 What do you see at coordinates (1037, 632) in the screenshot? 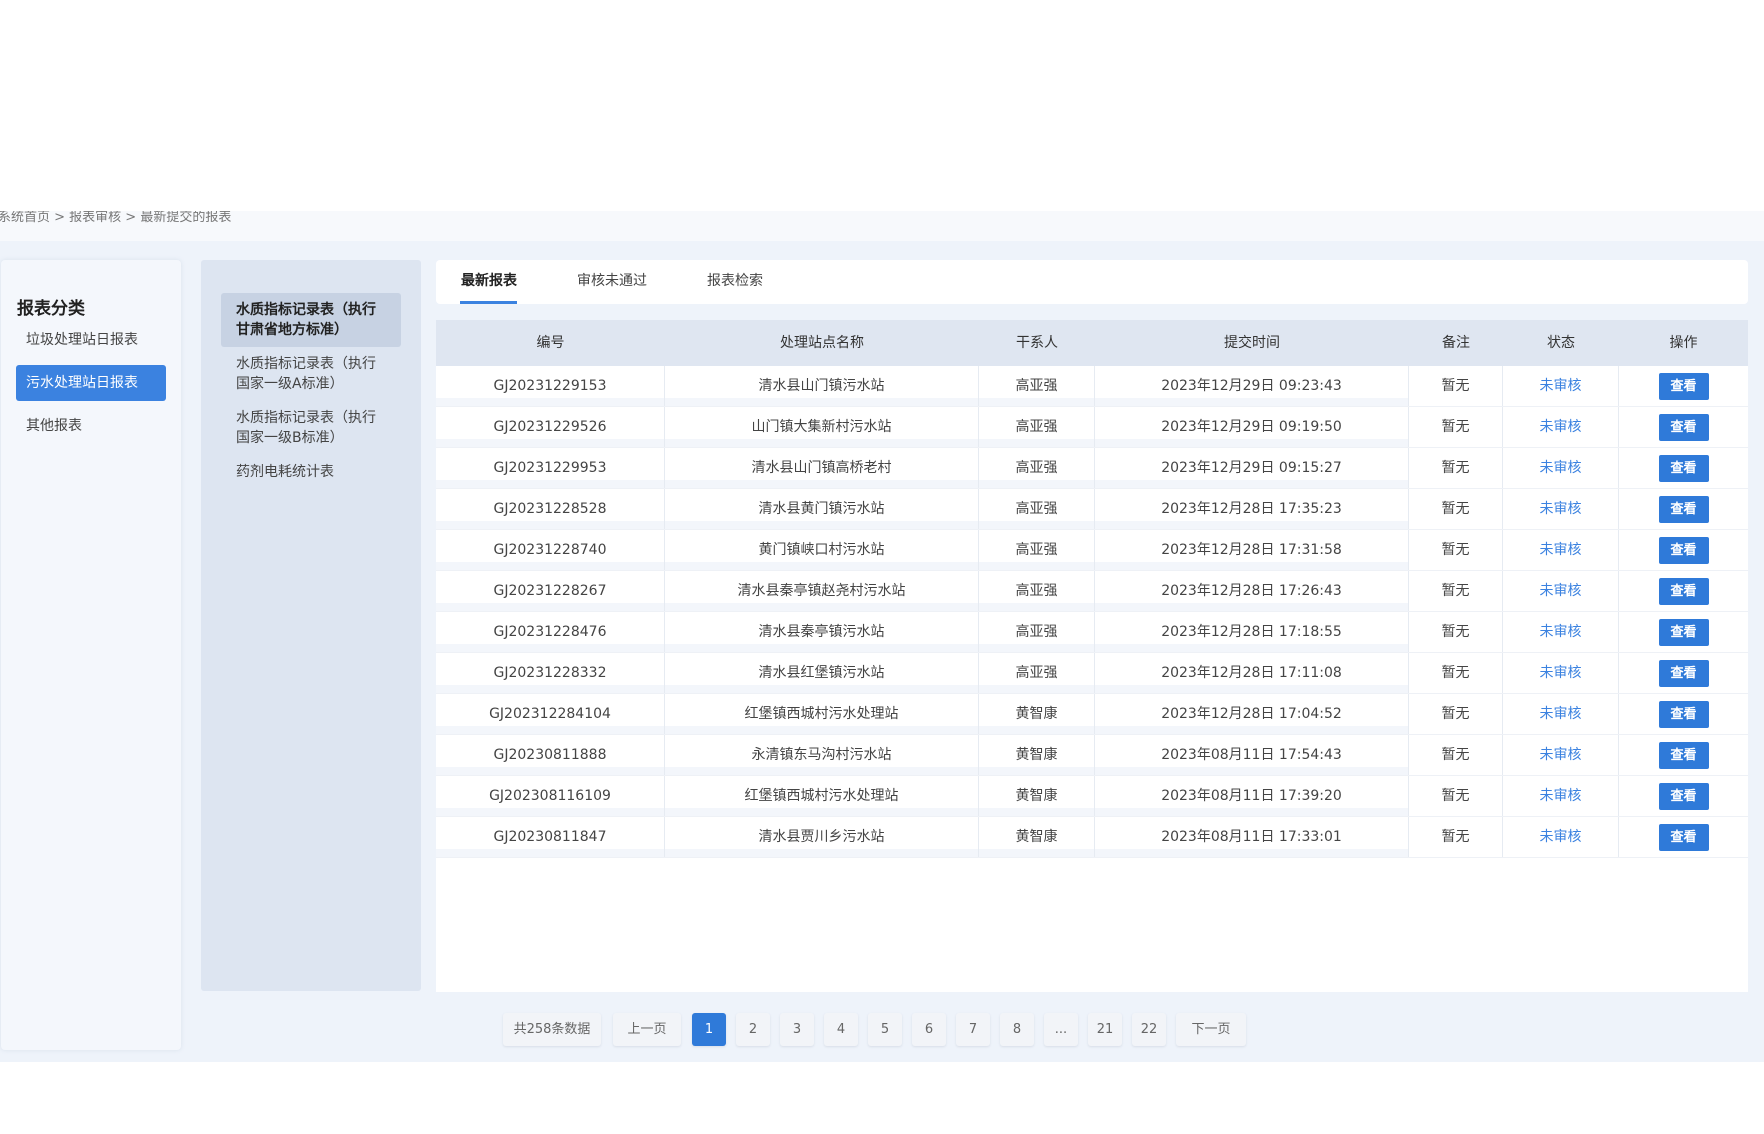
I see `cell-person: 高亚强` at bounding box center [1037, 632].